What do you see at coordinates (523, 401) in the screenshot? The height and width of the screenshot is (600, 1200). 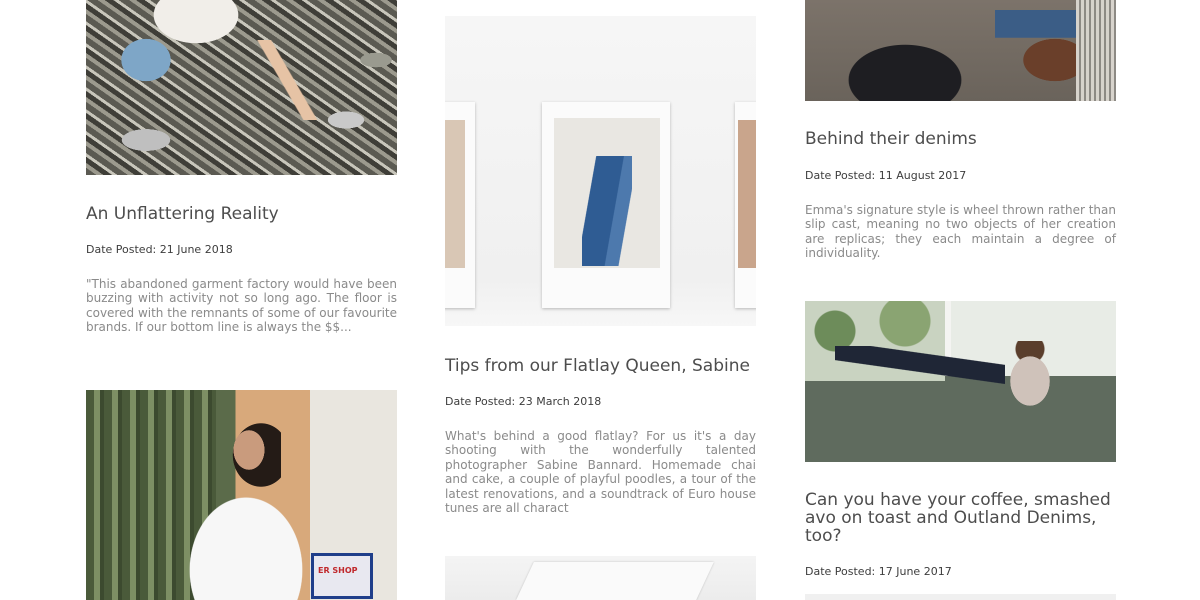 I see `post-date: Date Posted: 23 March 2018` at bounding box center [523, 401].